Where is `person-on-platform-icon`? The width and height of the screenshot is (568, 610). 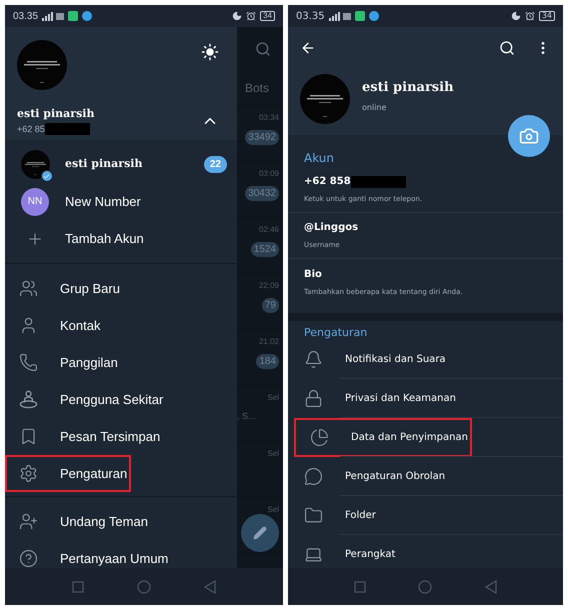 person-on-platform-icon is located at coordinates (28, 399).